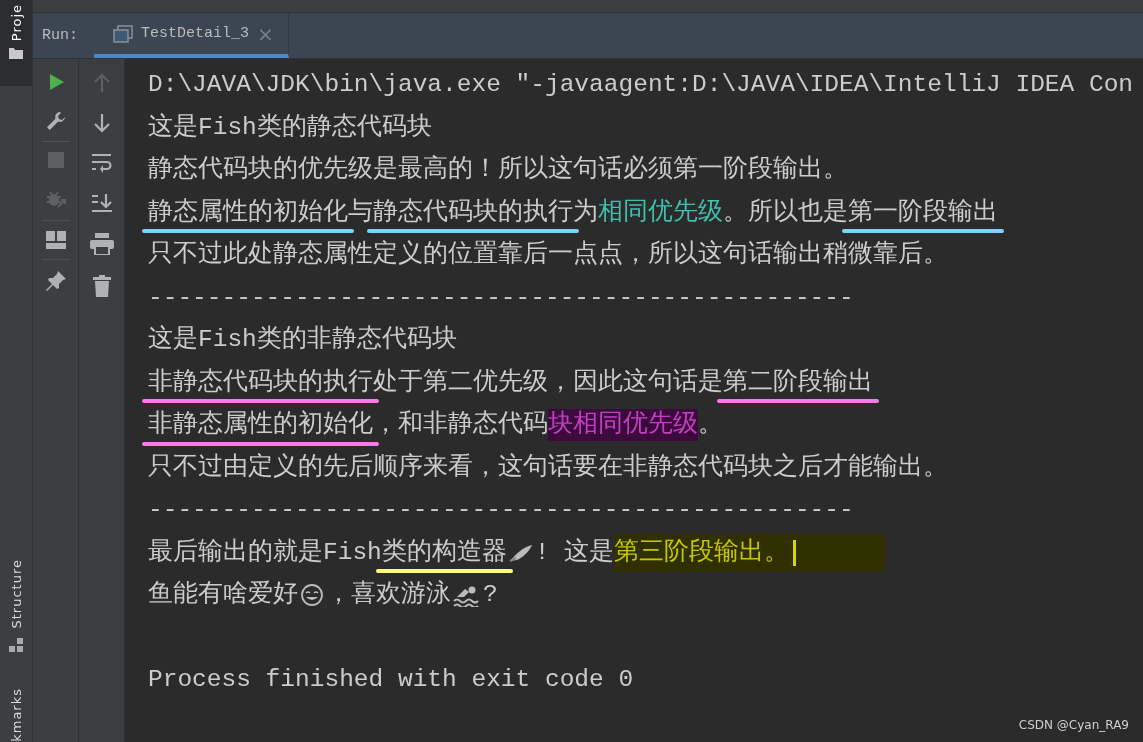  I want to click on text-cursor, so click(795, 552).